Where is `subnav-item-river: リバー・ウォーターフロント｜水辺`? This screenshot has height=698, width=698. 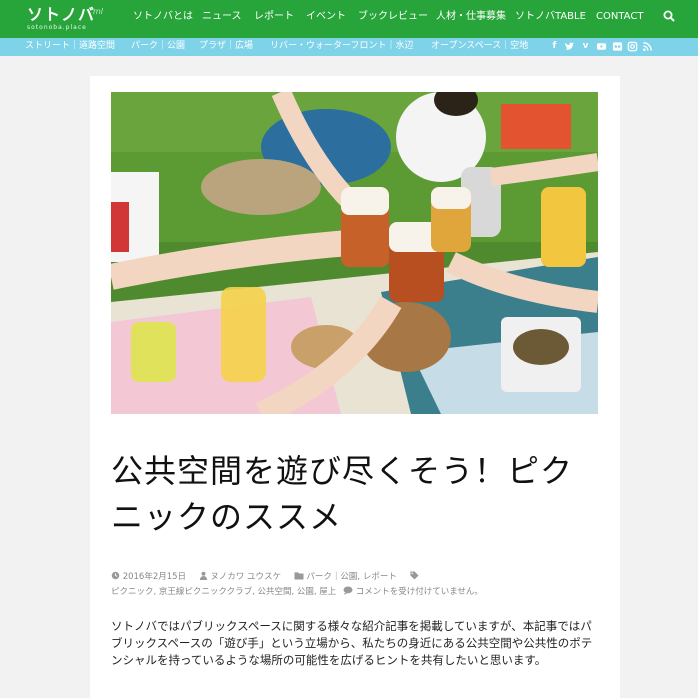
subnav-item-river: リバー・ウォーターフロント｜水辺 is located at coordinates (341, 46).